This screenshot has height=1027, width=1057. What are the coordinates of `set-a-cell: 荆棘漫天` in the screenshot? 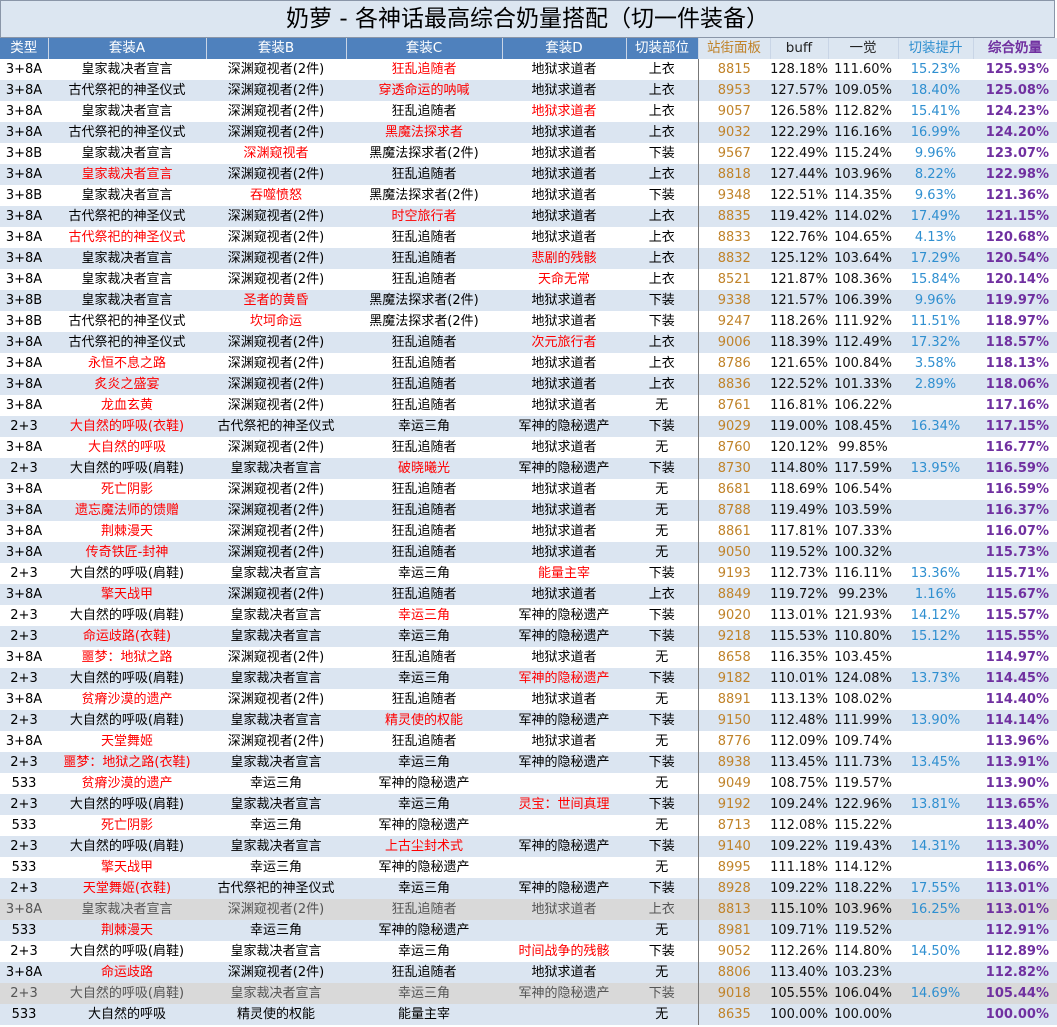 It's located at (127, 930).